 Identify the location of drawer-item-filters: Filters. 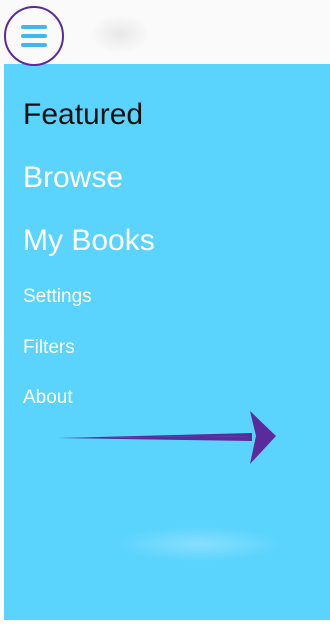
(49, 348).